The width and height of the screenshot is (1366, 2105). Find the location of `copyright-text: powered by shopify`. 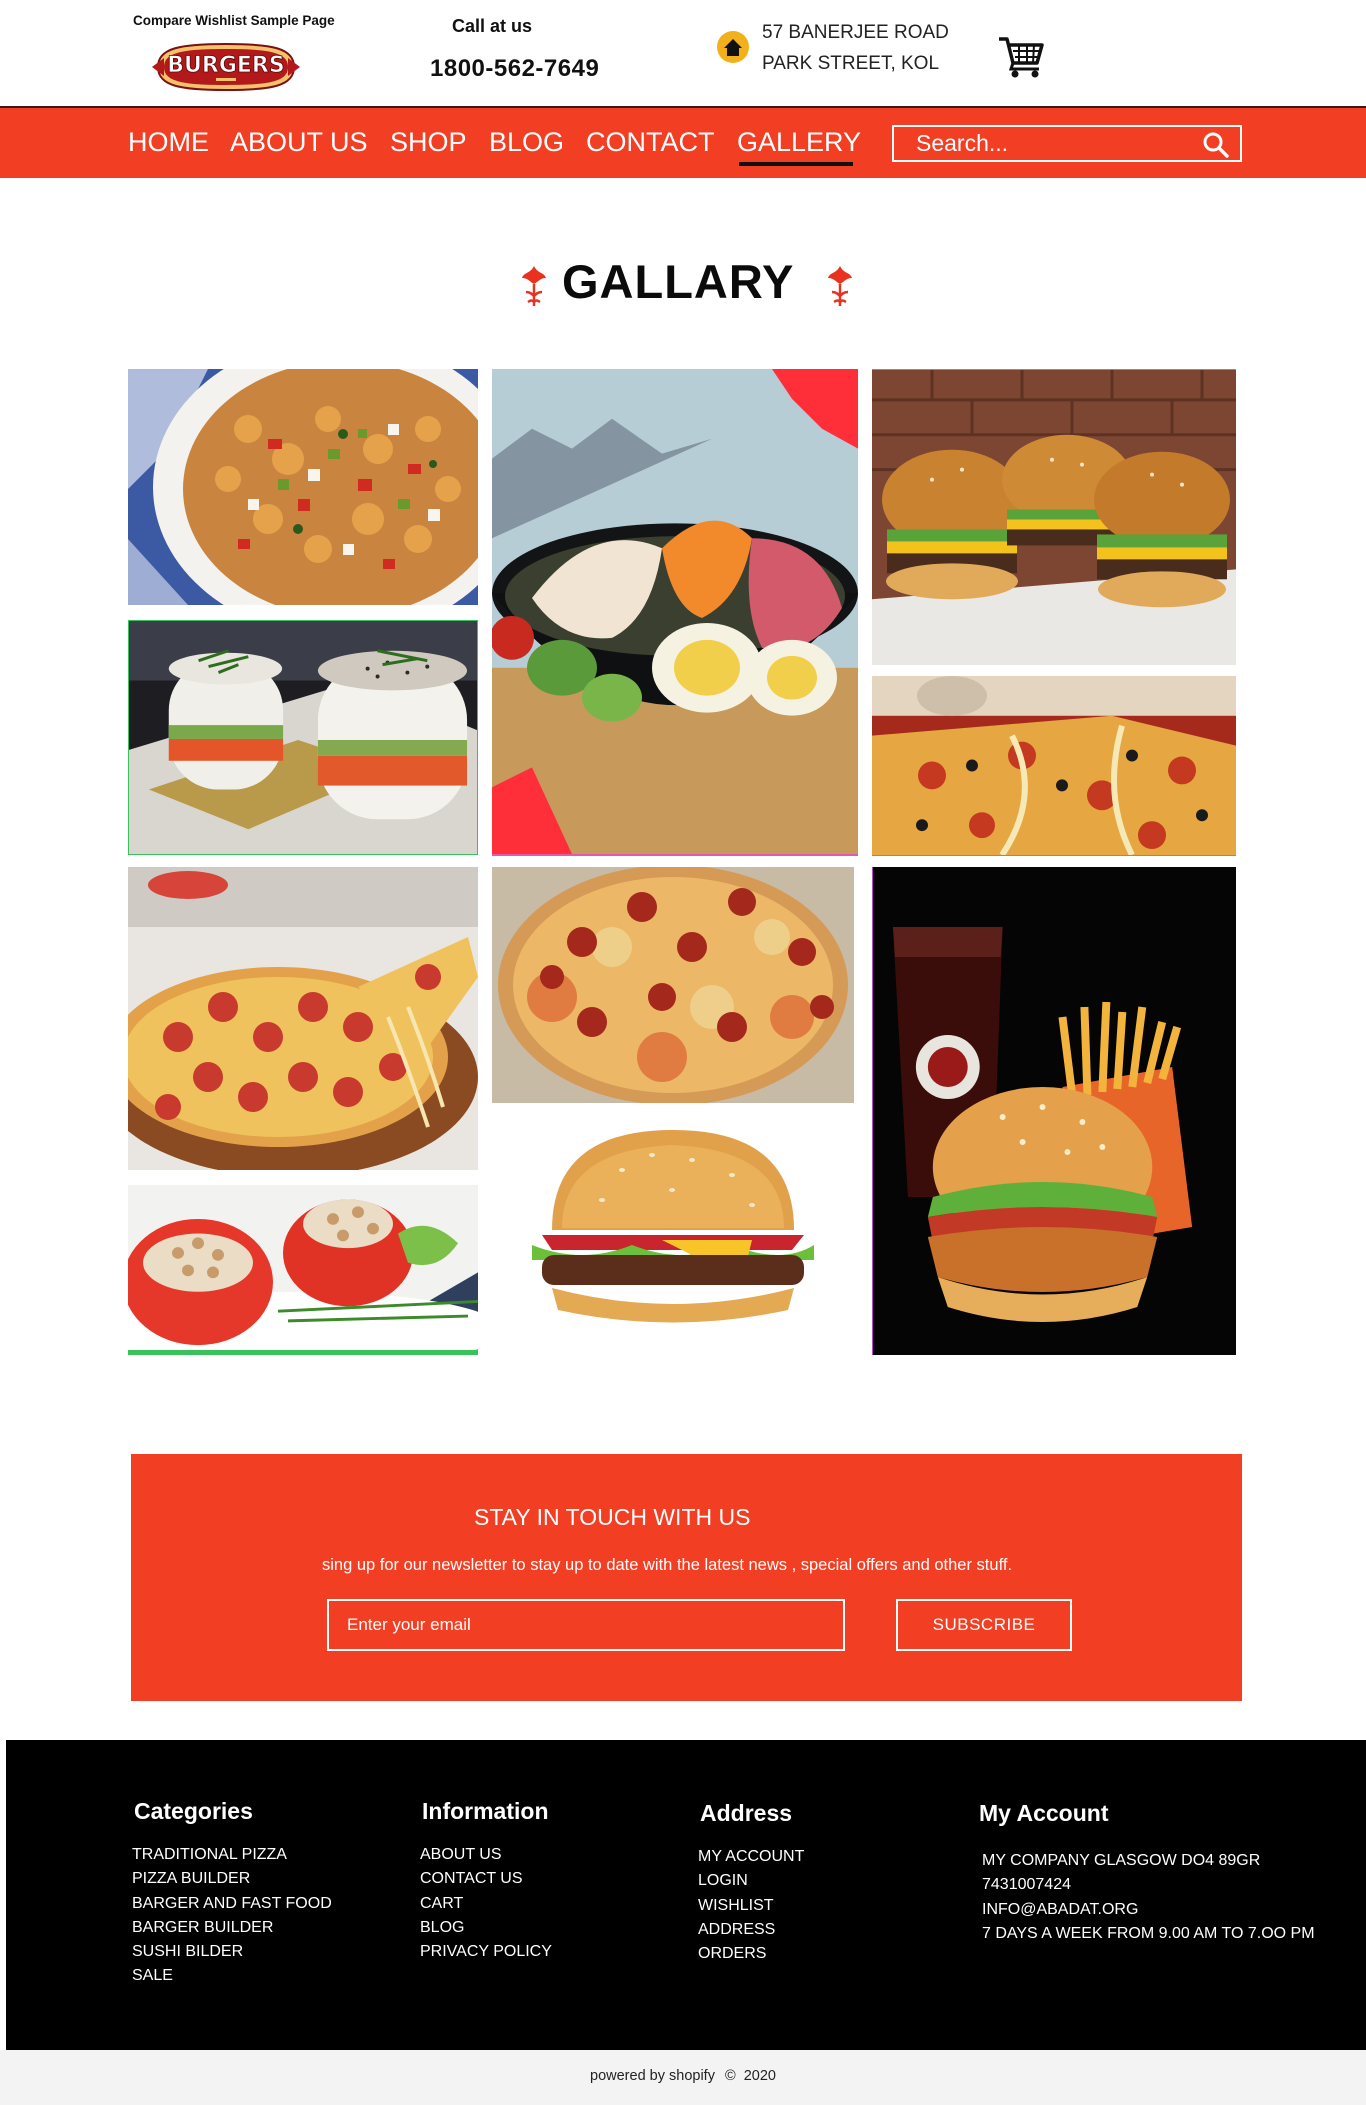

copyright-text: powered by shopify is located at coordinates (652, 2076).